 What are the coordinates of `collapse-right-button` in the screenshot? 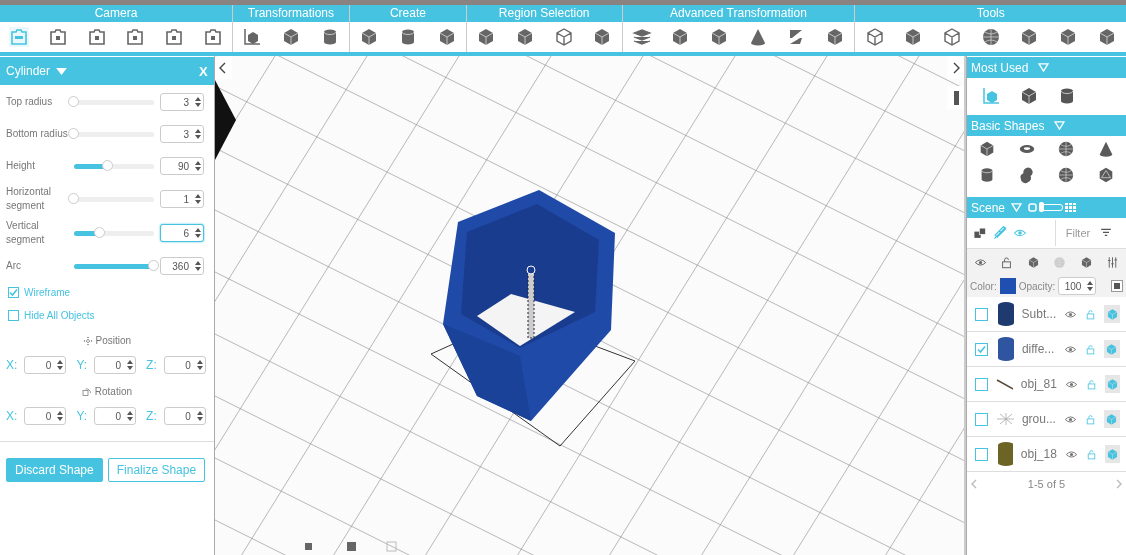 It's located at (955, 67).